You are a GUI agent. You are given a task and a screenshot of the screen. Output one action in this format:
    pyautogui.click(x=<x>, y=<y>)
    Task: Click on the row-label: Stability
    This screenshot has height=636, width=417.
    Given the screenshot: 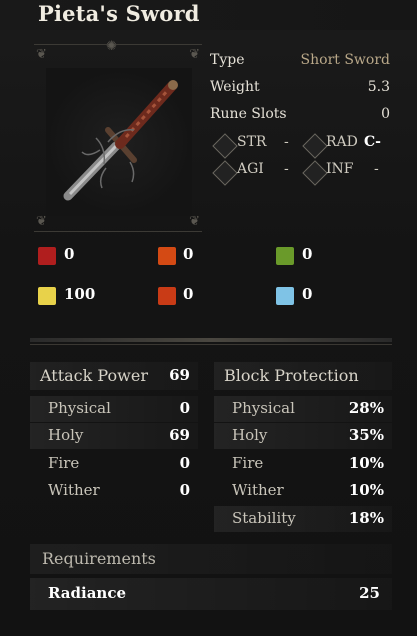 What is the action you would take?
    pyautogui.click(x=264, y=518)
    